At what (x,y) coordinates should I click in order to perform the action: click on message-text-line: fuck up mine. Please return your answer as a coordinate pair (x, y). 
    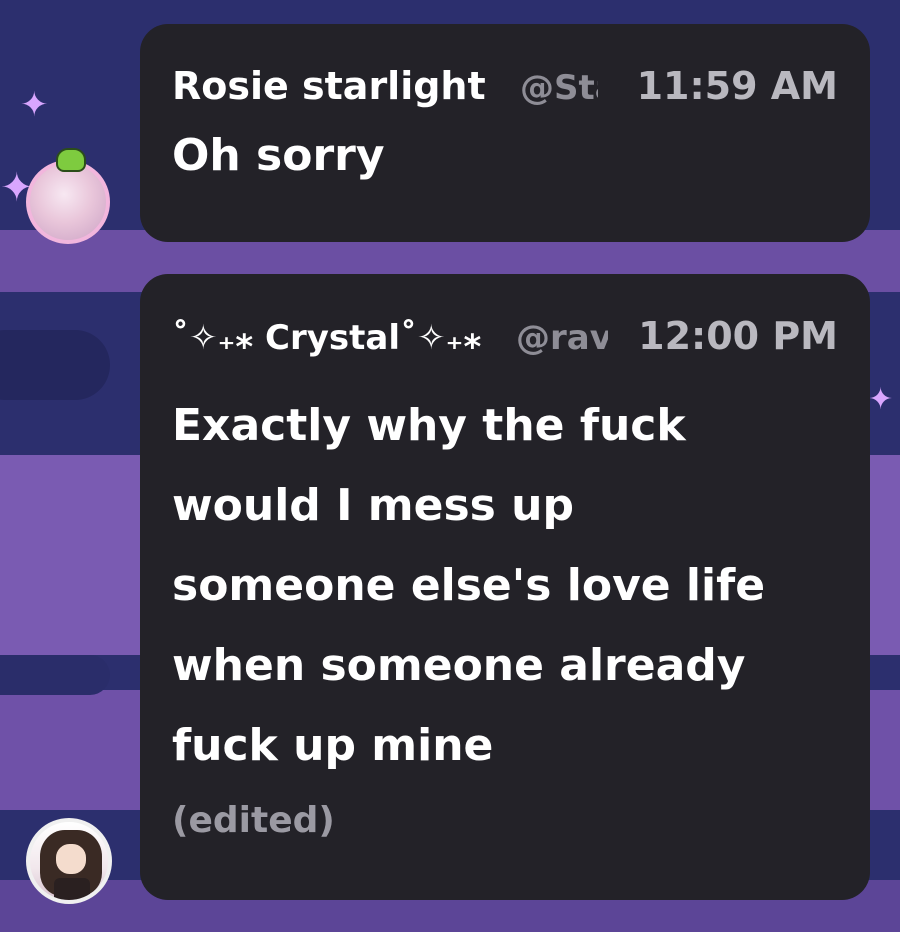
    Looking at the image, I should click on (333, 745).